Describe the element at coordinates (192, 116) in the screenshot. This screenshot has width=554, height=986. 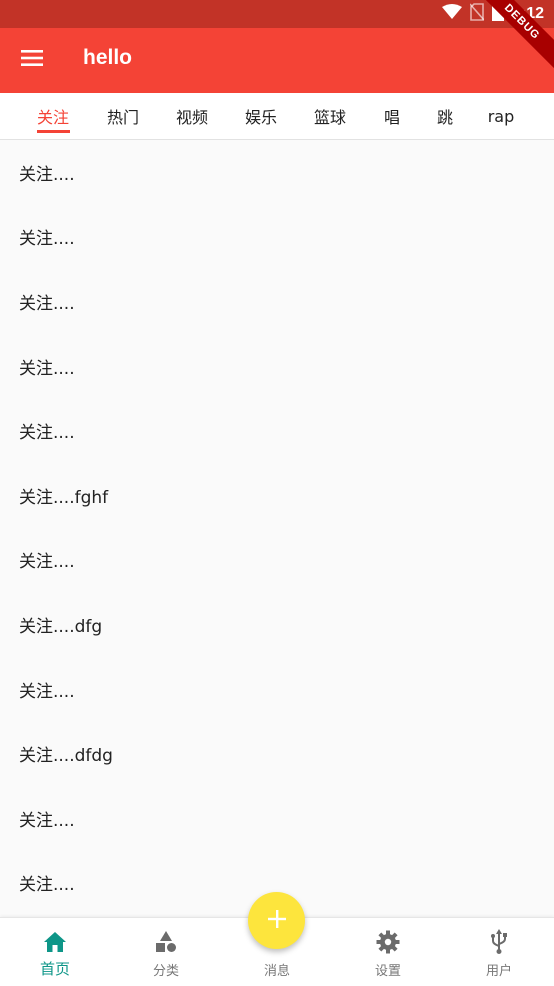
I see `tab-video: 视频` at that location.